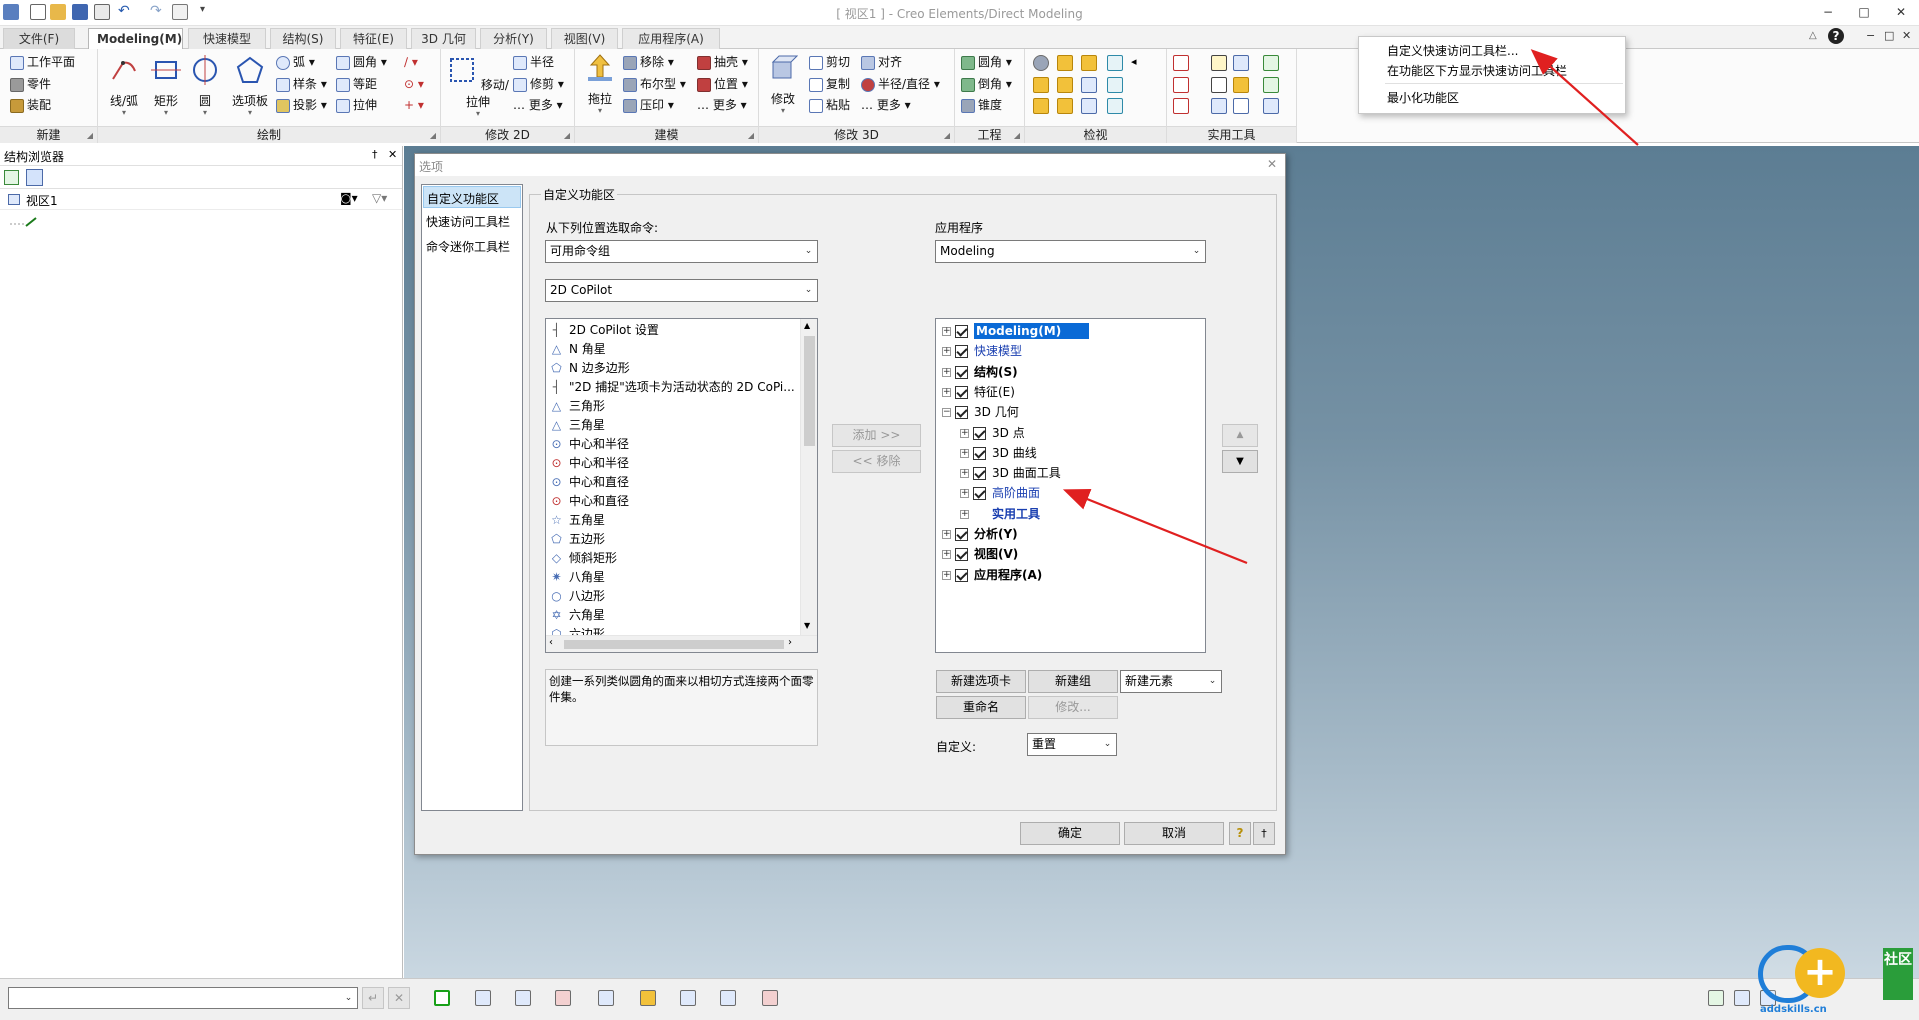  Describe the element at coordinates (1584, 97) in the screenshot. I see `arrow-to-menu` at that location.